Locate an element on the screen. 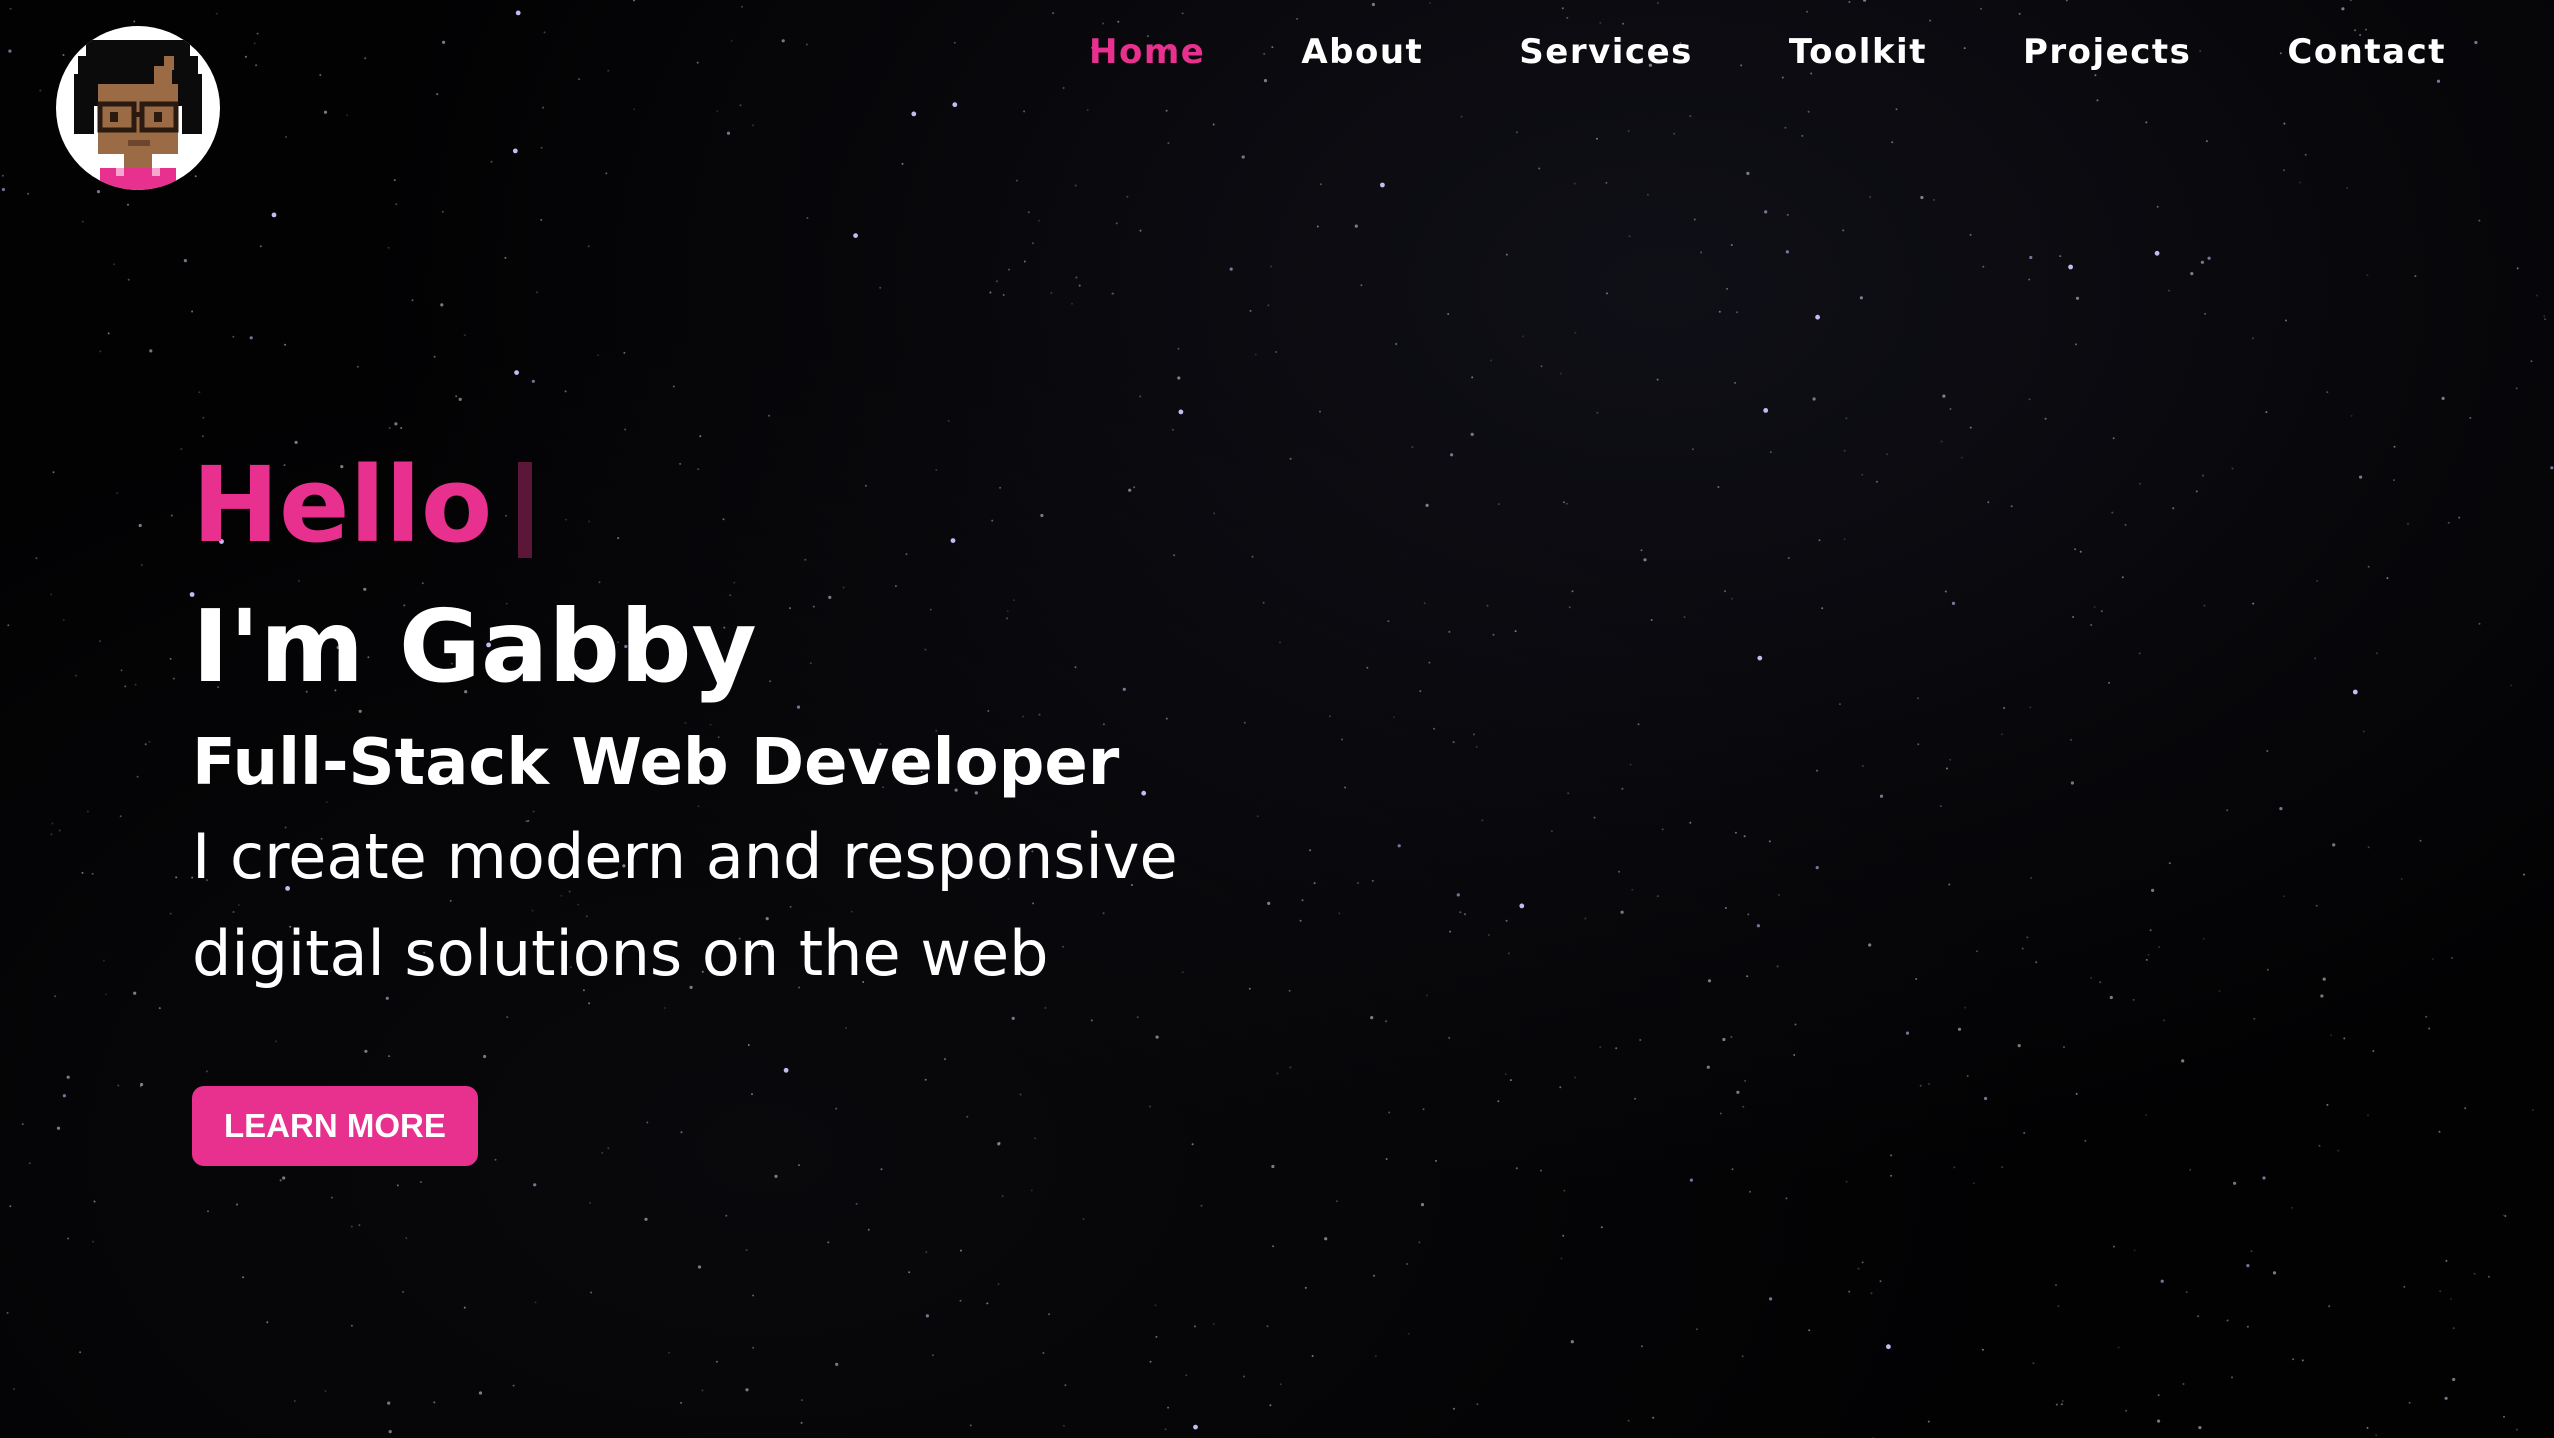 The height and width of the screenshot is (1438, 2554). avatar-logo is located at coordinates (138, 108).